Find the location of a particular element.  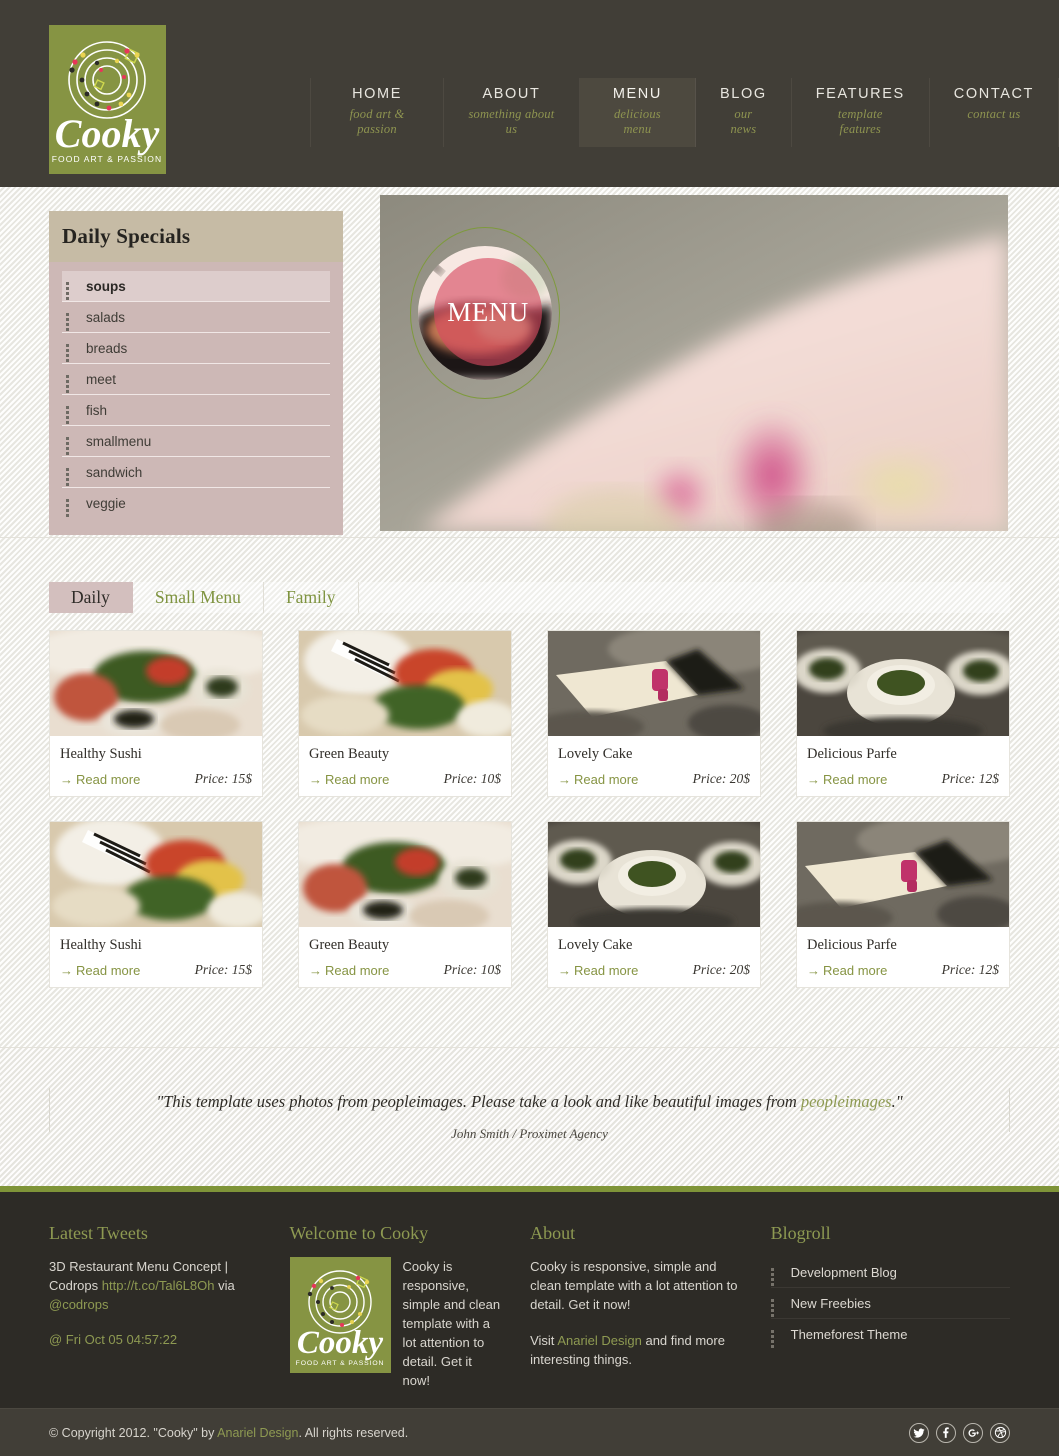

menu-tabs: Daily Small Menu Family is located at coordinates (529, 597).